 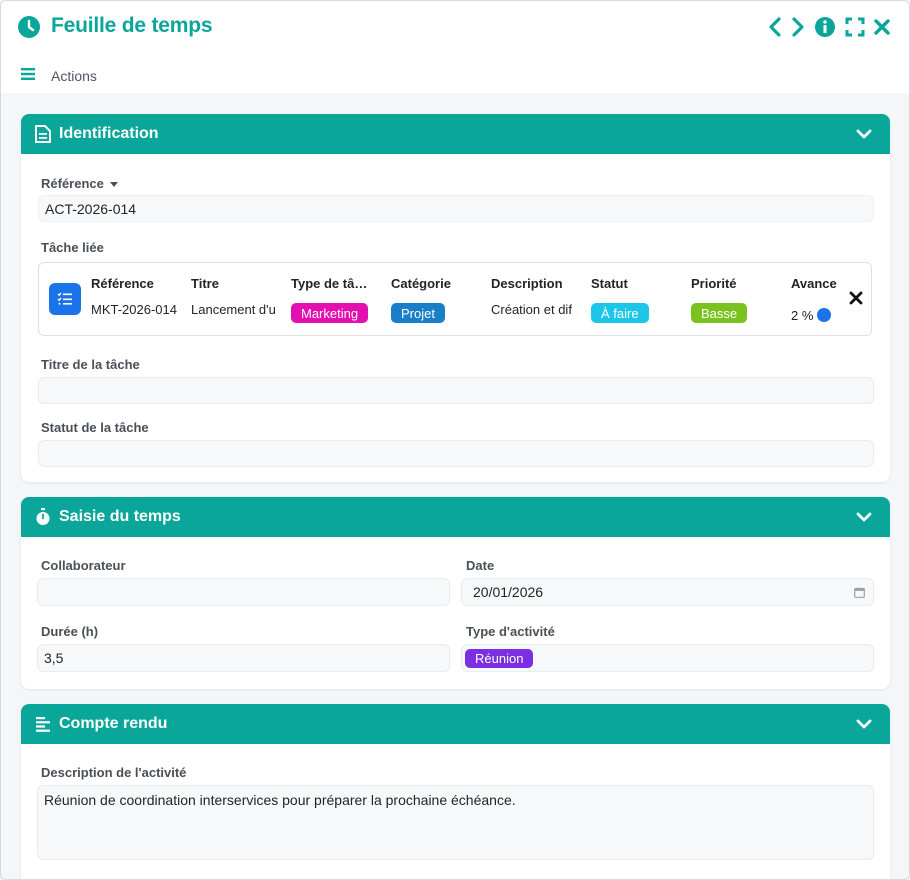 I want to click on actions-menu: Actions, so click(x=74, y=76).